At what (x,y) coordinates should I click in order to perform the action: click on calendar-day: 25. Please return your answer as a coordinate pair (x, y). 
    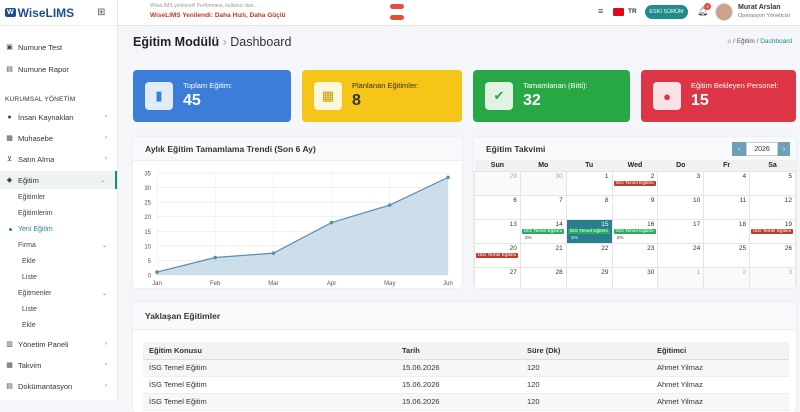
    Looking at the image, I should click on (727, 255).